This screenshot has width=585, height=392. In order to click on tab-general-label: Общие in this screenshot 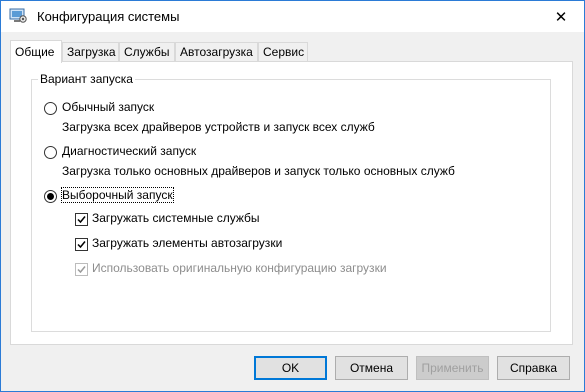, I will do `click(35, 52)`.